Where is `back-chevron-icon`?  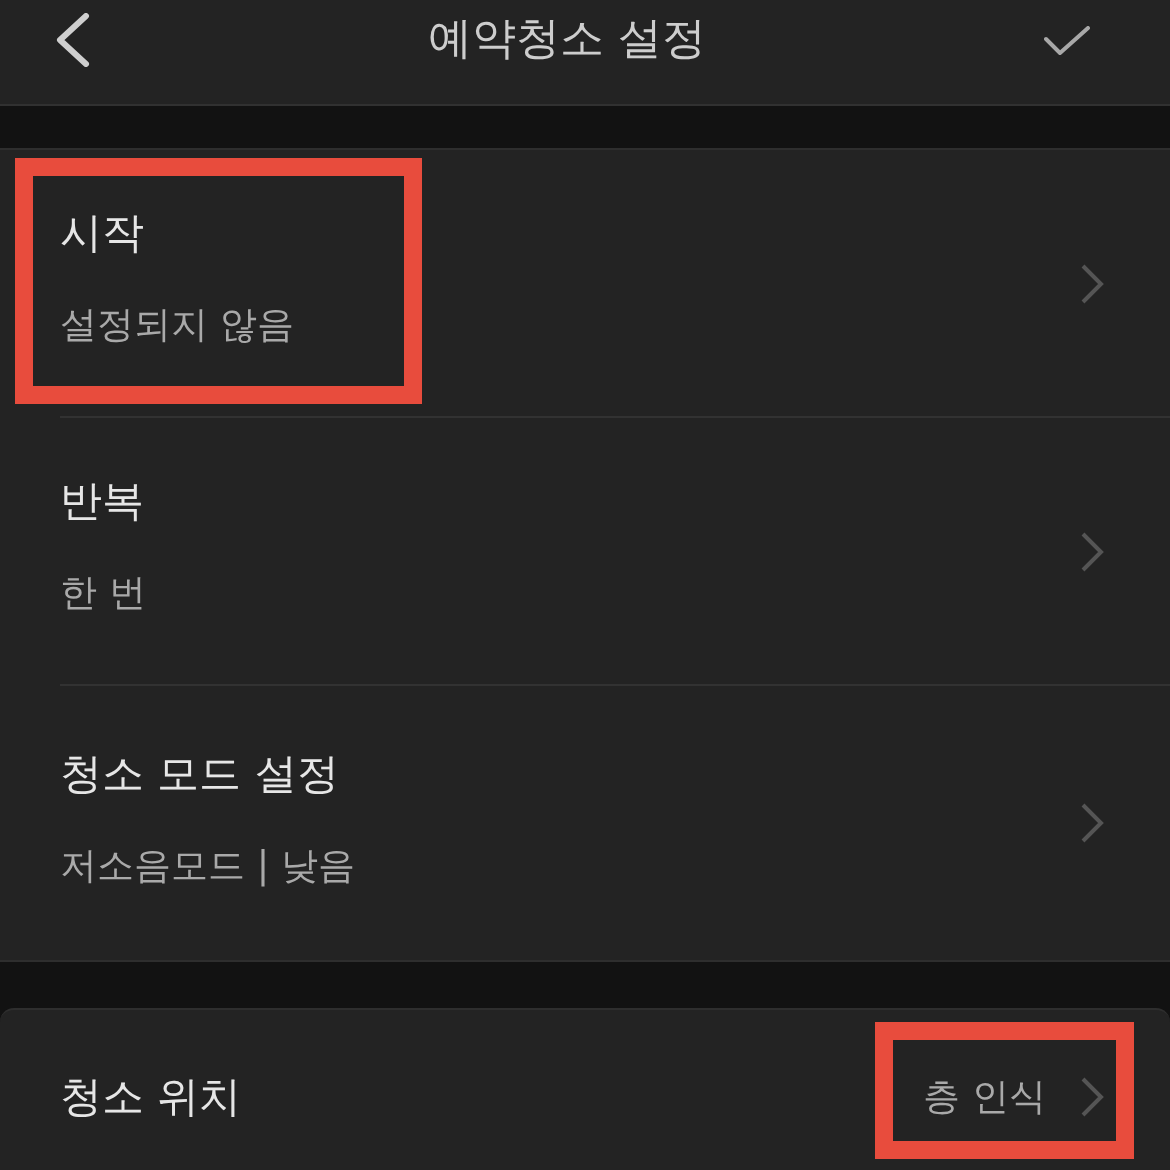
back-chevron-icon is located at coordinates (72, 40).